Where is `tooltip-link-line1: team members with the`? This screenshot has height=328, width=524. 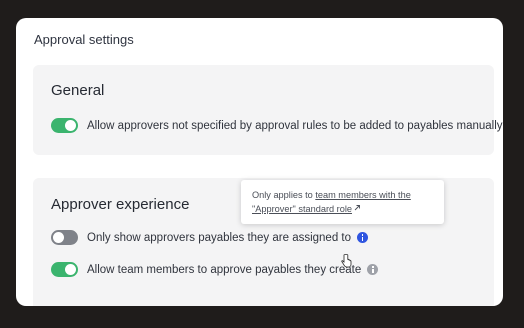
tooltip-link-line1: team members with the is located at coordinates (362, 195).